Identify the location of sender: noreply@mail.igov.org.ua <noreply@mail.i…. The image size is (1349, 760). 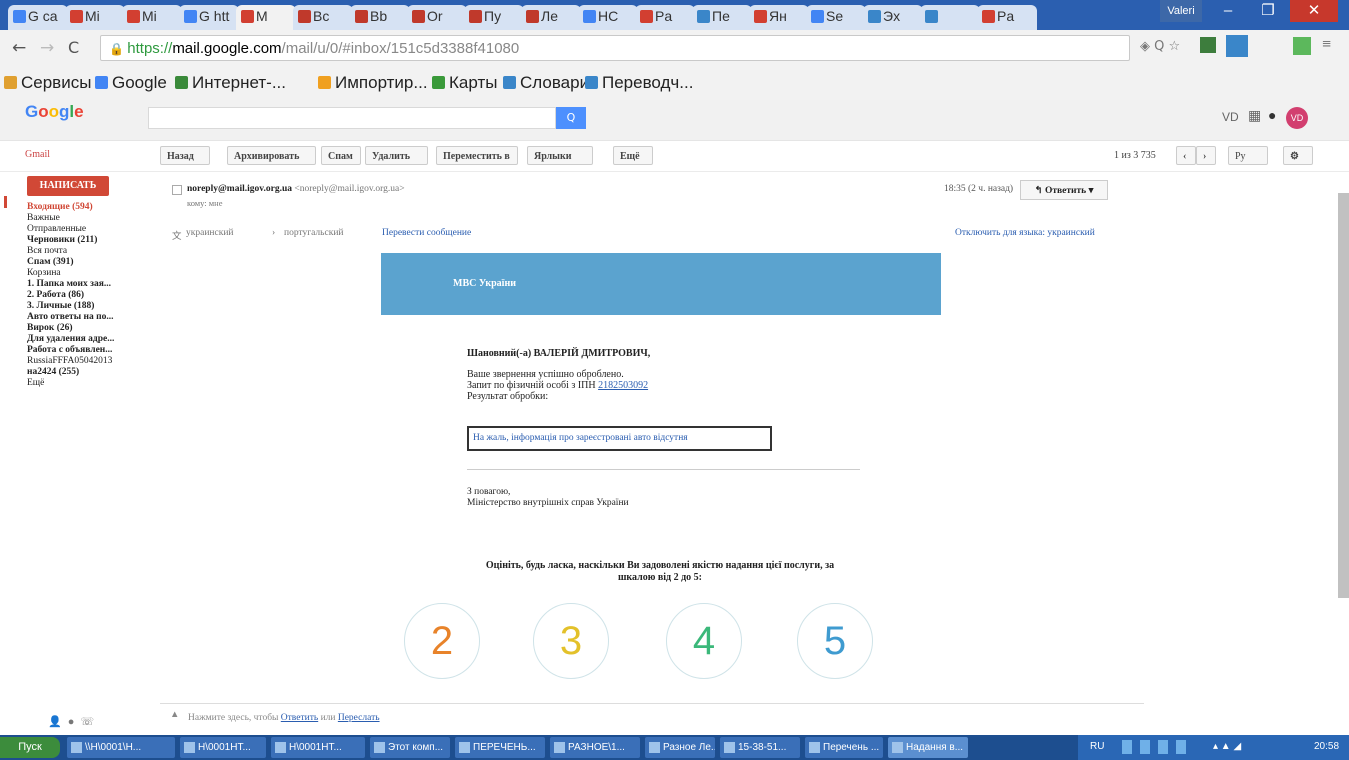
(296, 189).